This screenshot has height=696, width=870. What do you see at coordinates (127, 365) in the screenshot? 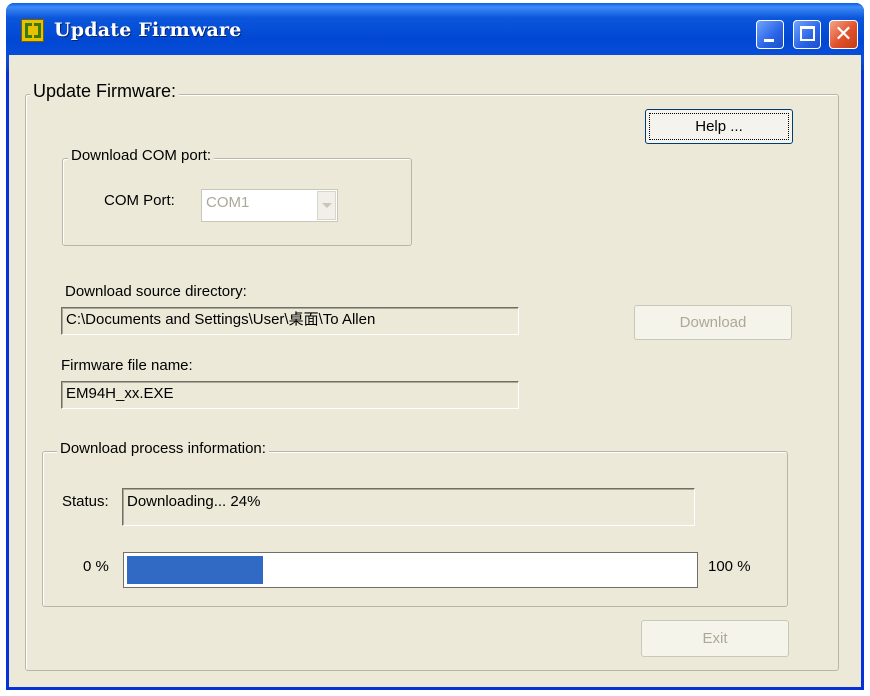
I see `firmware-file-name-label: Firmware file name:` at bounding box center [127, 365].